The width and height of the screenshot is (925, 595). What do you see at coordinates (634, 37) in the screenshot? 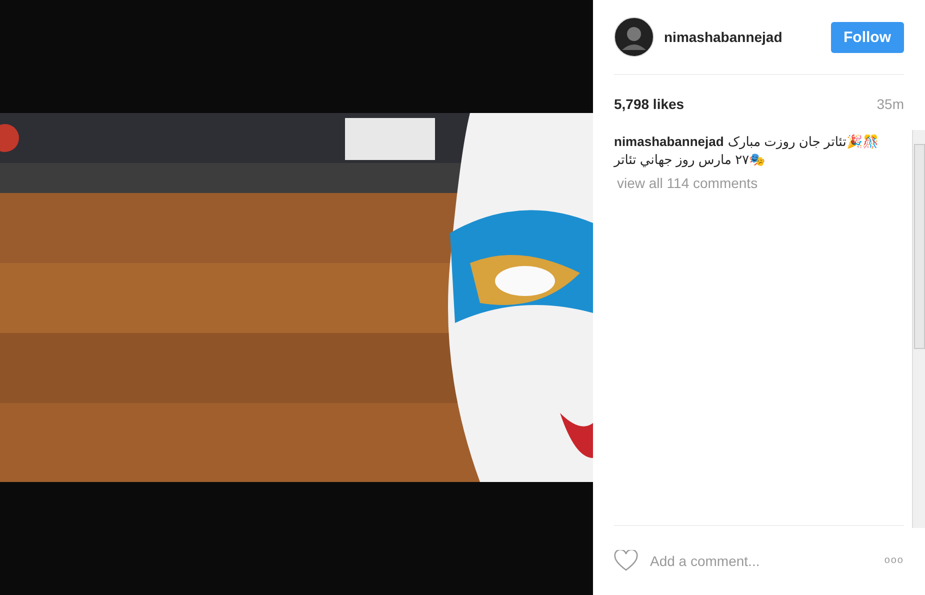
I see `avatar` at bounding box center [634, 37].